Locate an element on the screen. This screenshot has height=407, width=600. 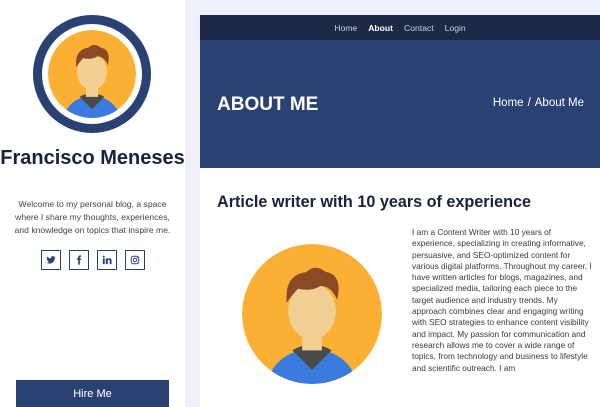
social-links is located at coordinates (93, 260).